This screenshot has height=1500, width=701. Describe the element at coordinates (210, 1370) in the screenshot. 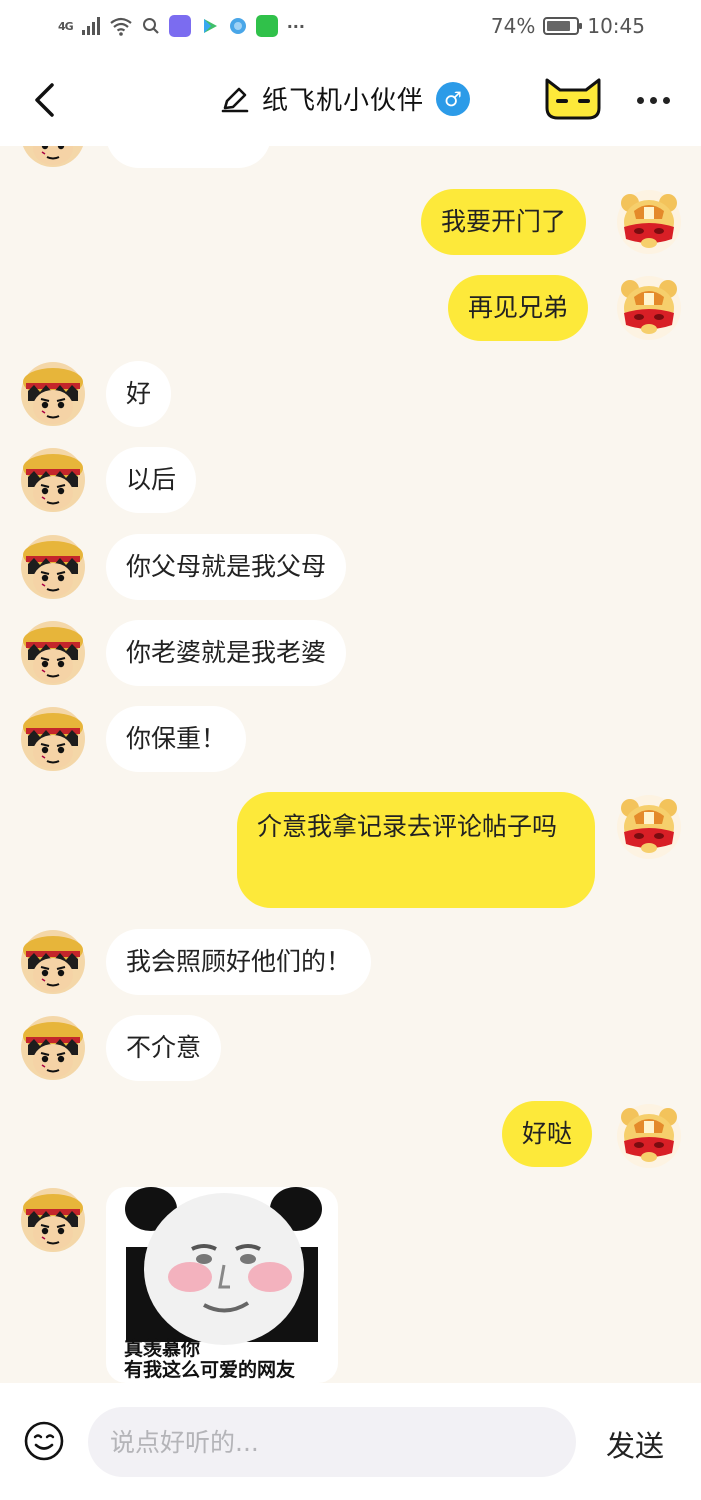

I see `sticker-caption-line2: 有我这么可爱的网友` at that location.